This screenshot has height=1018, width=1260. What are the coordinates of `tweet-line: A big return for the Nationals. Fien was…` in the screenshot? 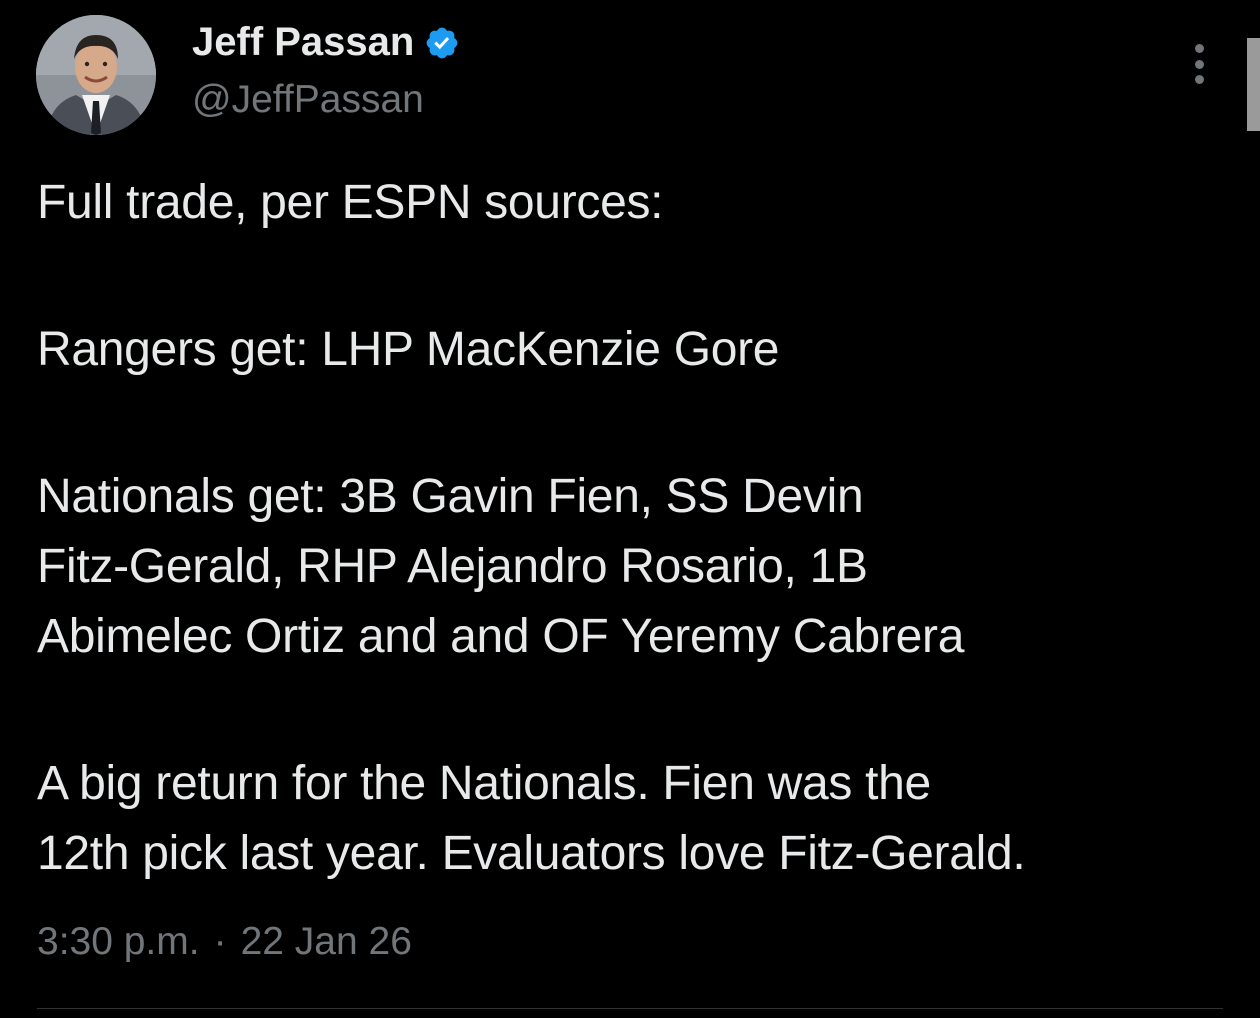 It's located at (484, 783).